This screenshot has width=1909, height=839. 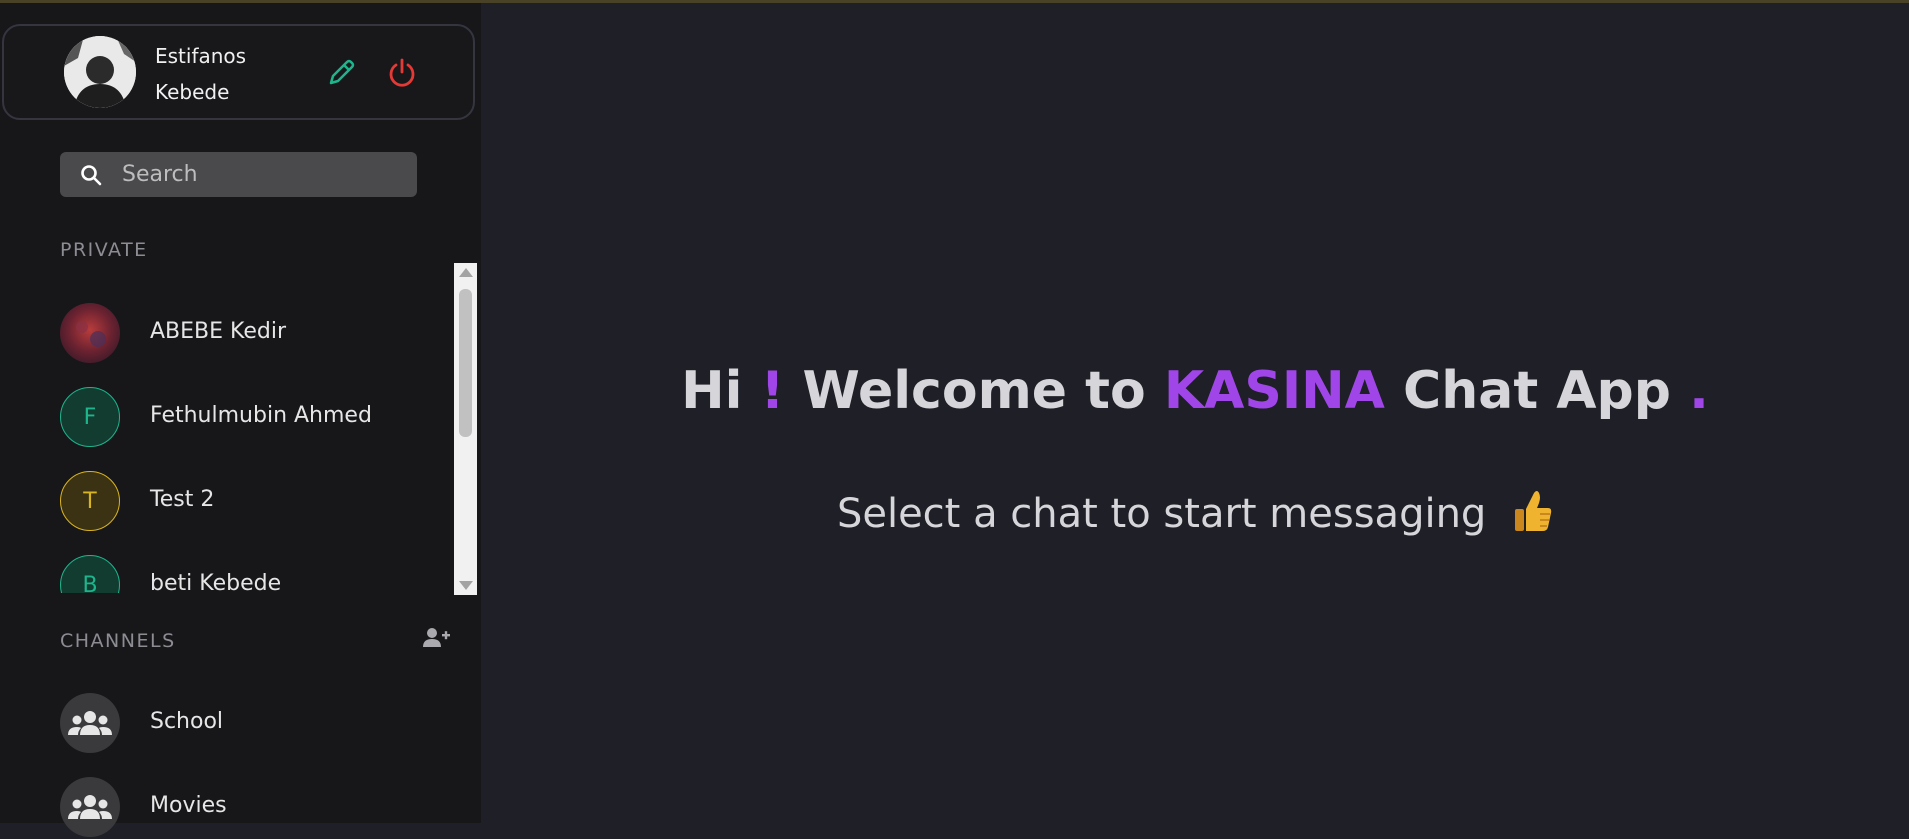 What do you see at coordinates (466, 585) in the screenshot?
I see `scroll-down-arrow-icon` at bounding box center [466, 585].